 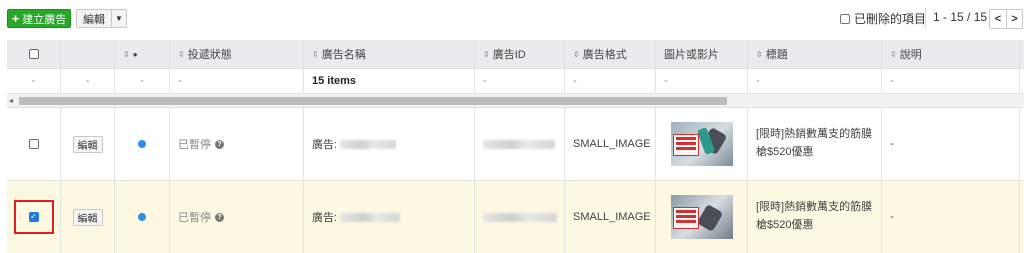 What do you see at coordinates (11, 100) in the screenshot?
I see `scroll-left-icon: ◂` at bounding box center [11, 100].